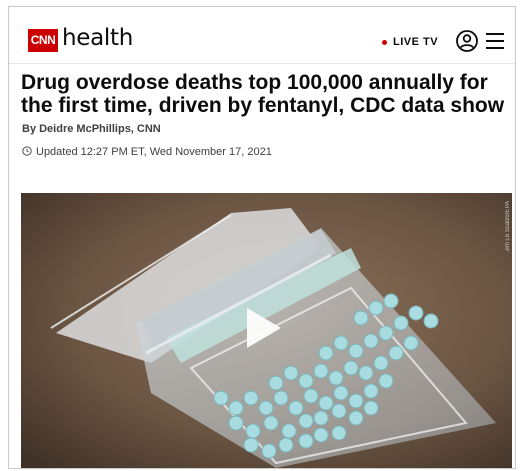 The width and height of the screenshot is (520, 471). What do you see at coordinates (91, 129) in the screenshot?
I see `article-byline: By Deidre McPhillips, CNN` at bounding box center [91, 129].